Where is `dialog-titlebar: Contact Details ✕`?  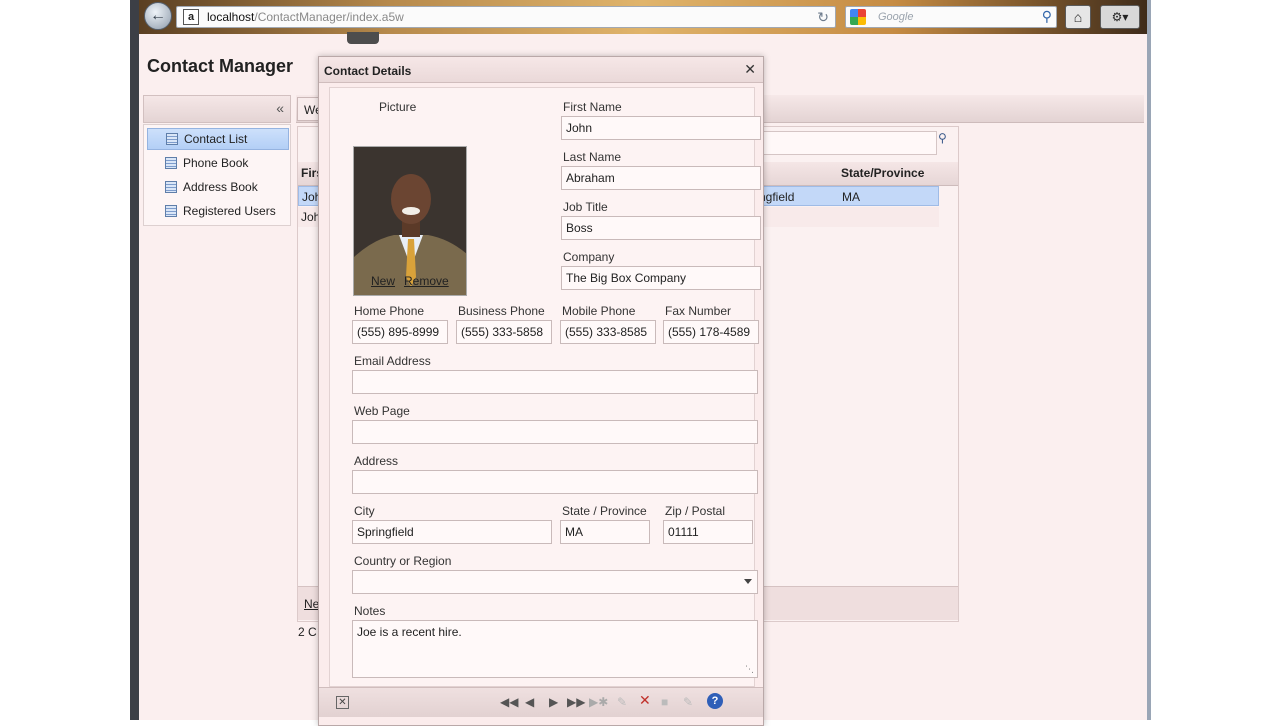 dialog-titlebar: Contact Details ✕ is located at coordinates (541, 70).